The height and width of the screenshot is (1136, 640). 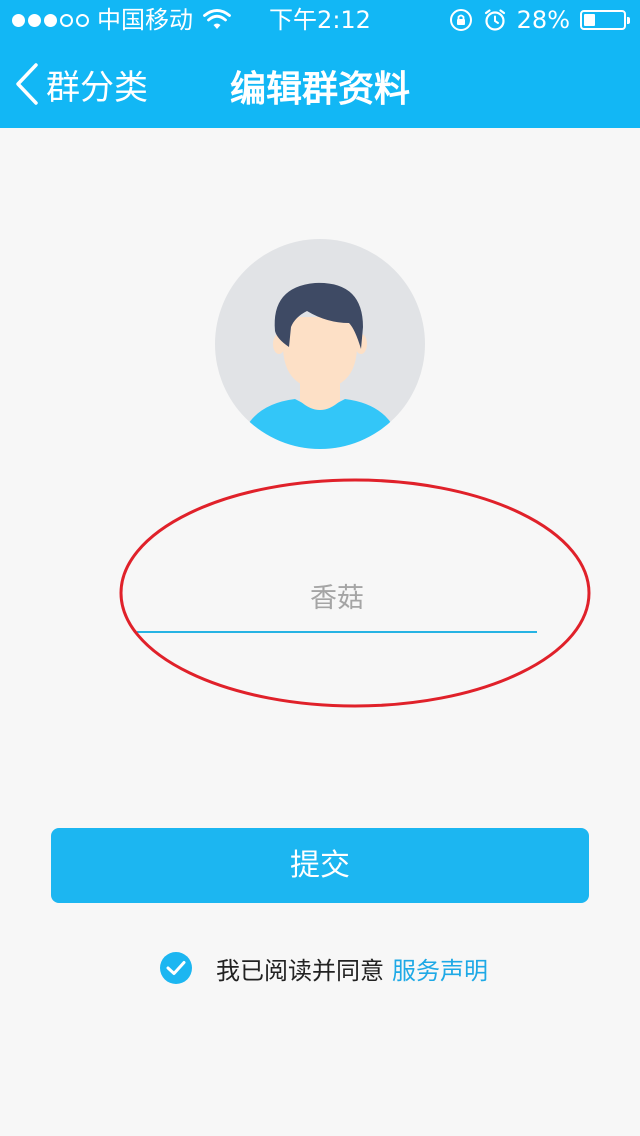 What do you see at coordinates (589, 20) in the screenshot?
I see `battery-level` at bounding box center [589, 20].